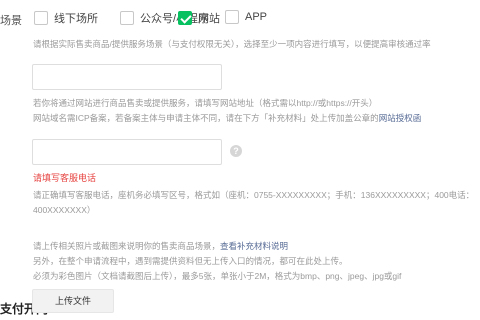 The height and width of the screenshot is (320, 480). I want to click on supplement-hint-1-text: 请上传相关照片或截图来说明你的售卖商品场景，, so click(127, 246).